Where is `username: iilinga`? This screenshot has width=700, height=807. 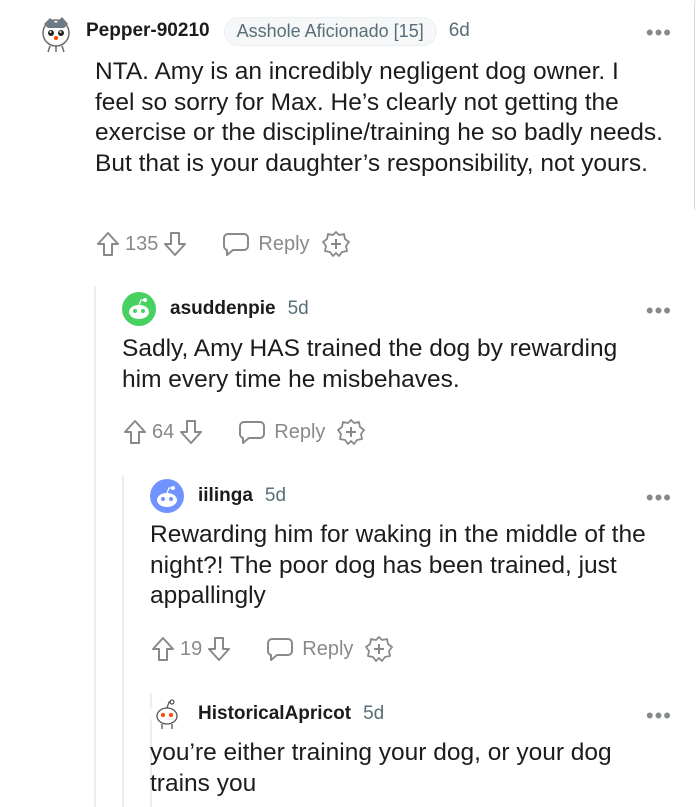
username: iilinga is located at coordinates (225, 496).